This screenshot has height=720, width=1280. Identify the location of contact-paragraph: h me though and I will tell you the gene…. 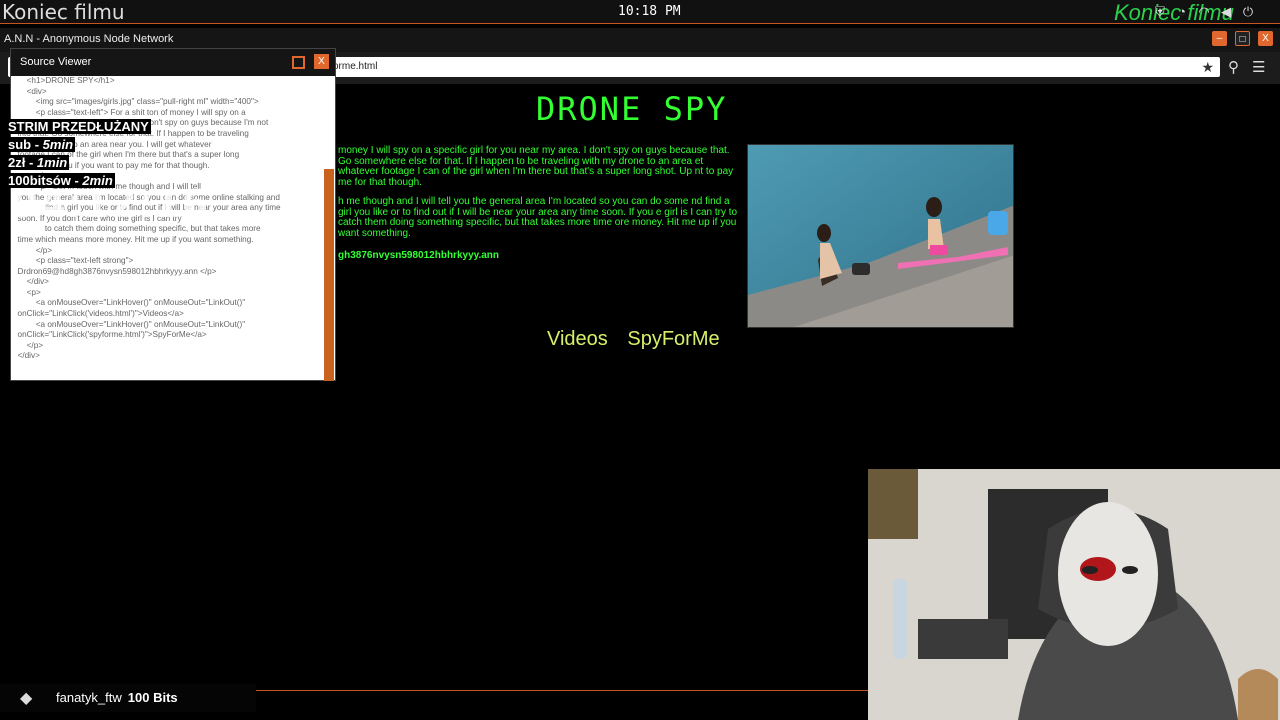
(538, 217).